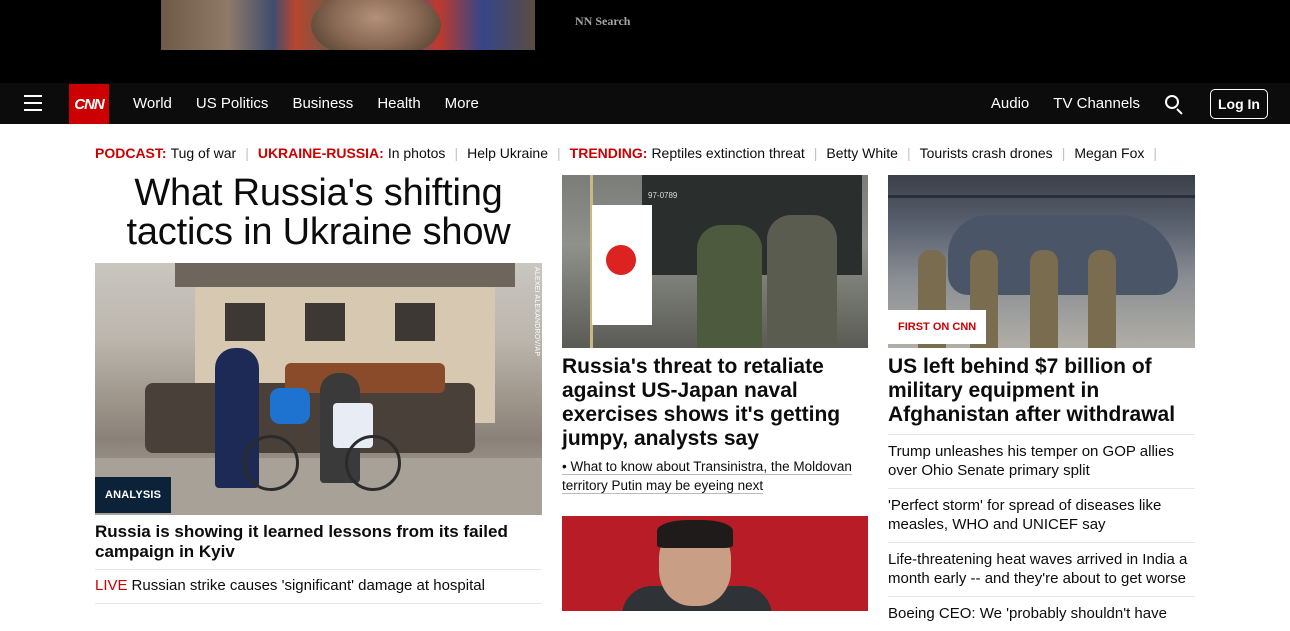  What do you see at coordinates (111, 585) in the screenshot?
I see `live-label: LIVE` at bounding box center [111, 585].